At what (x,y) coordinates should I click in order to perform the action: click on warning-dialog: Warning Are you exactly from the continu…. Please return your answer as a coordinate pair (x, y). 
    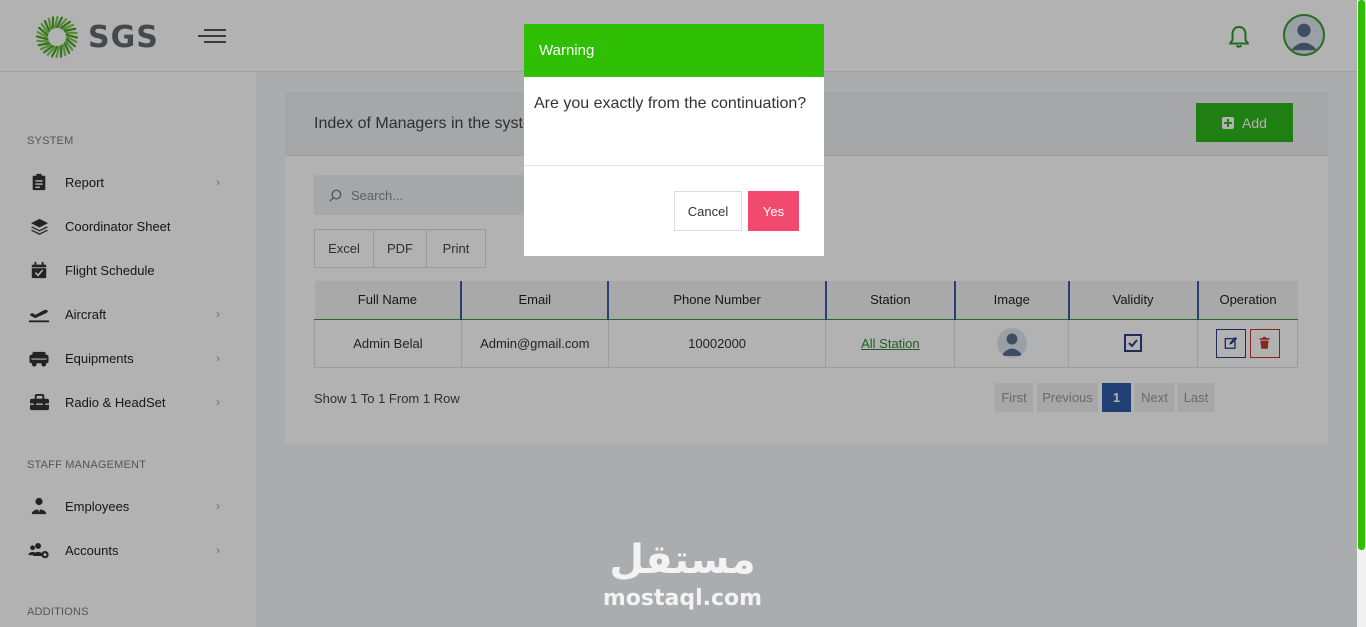
    Looking at the image, I should click on (674, 140).